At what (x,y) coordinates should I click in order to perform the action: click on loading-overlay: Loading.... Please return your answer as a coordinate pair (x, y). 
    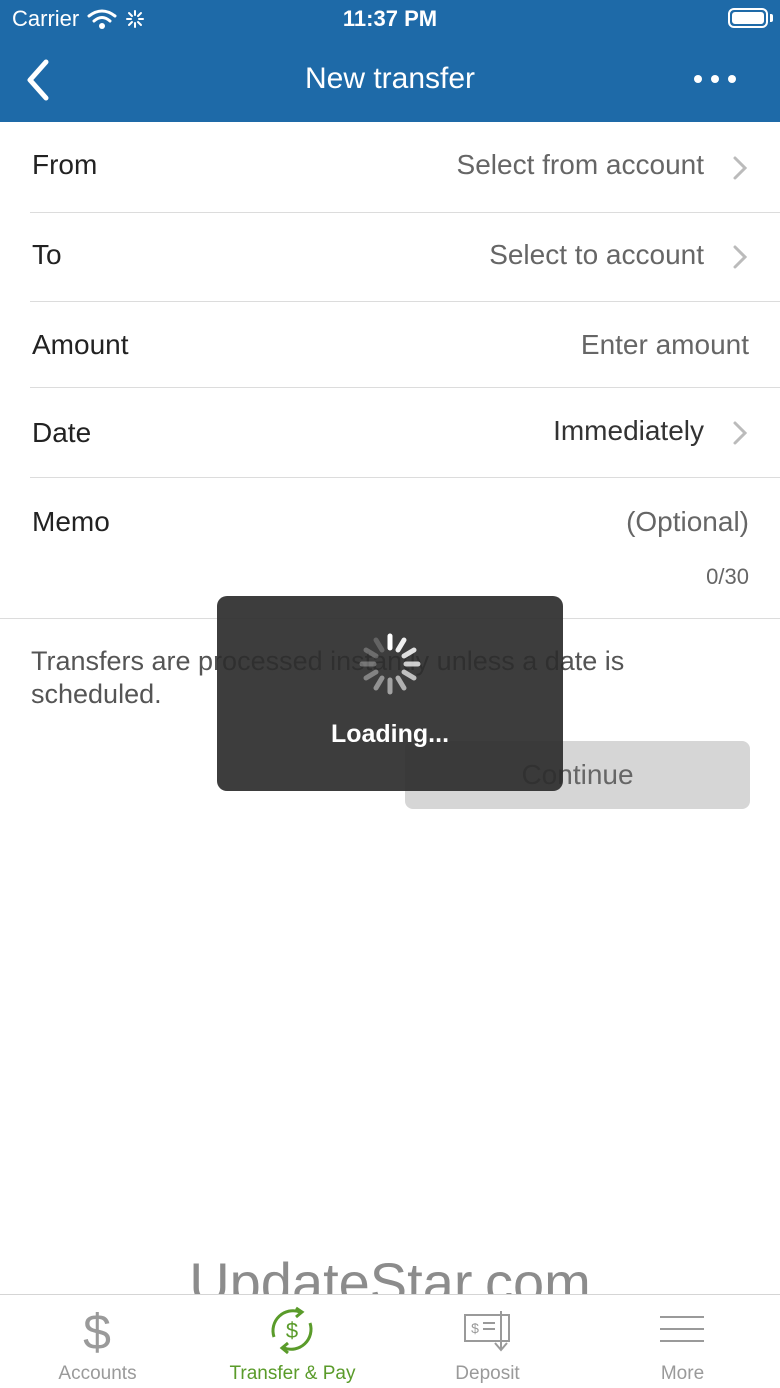
    Looking at the image, I should click on (390, 693).